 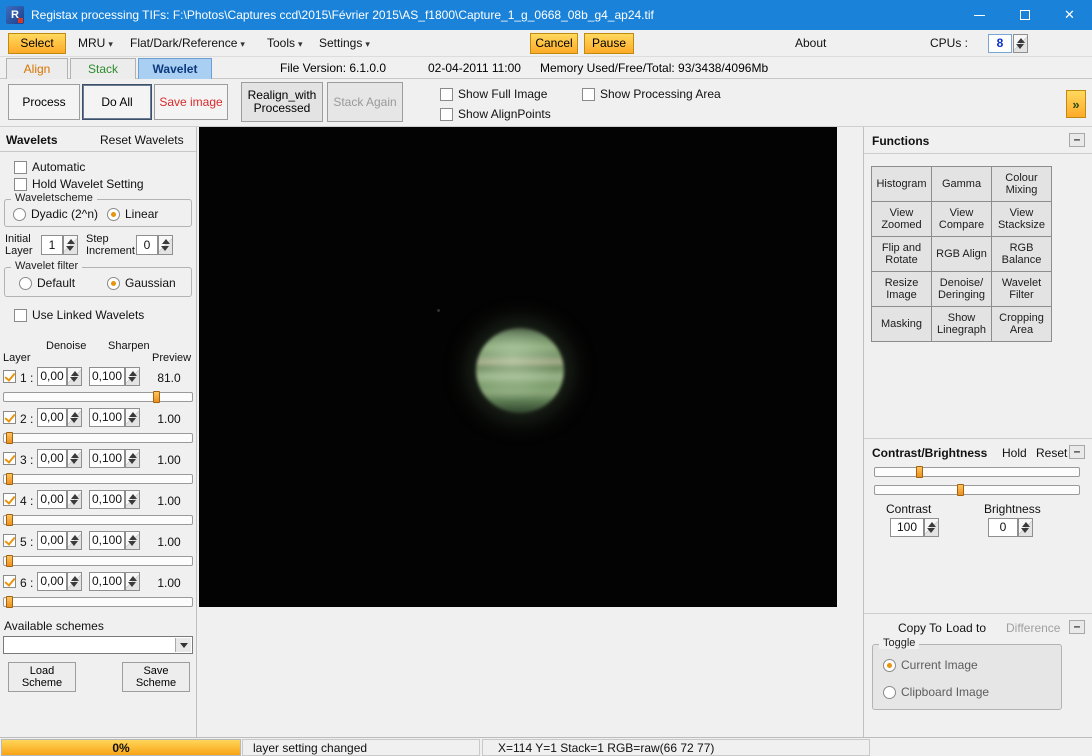 I want to click on reset-wavelets-button: Reset Wavelets, so click(x=142, y=140).